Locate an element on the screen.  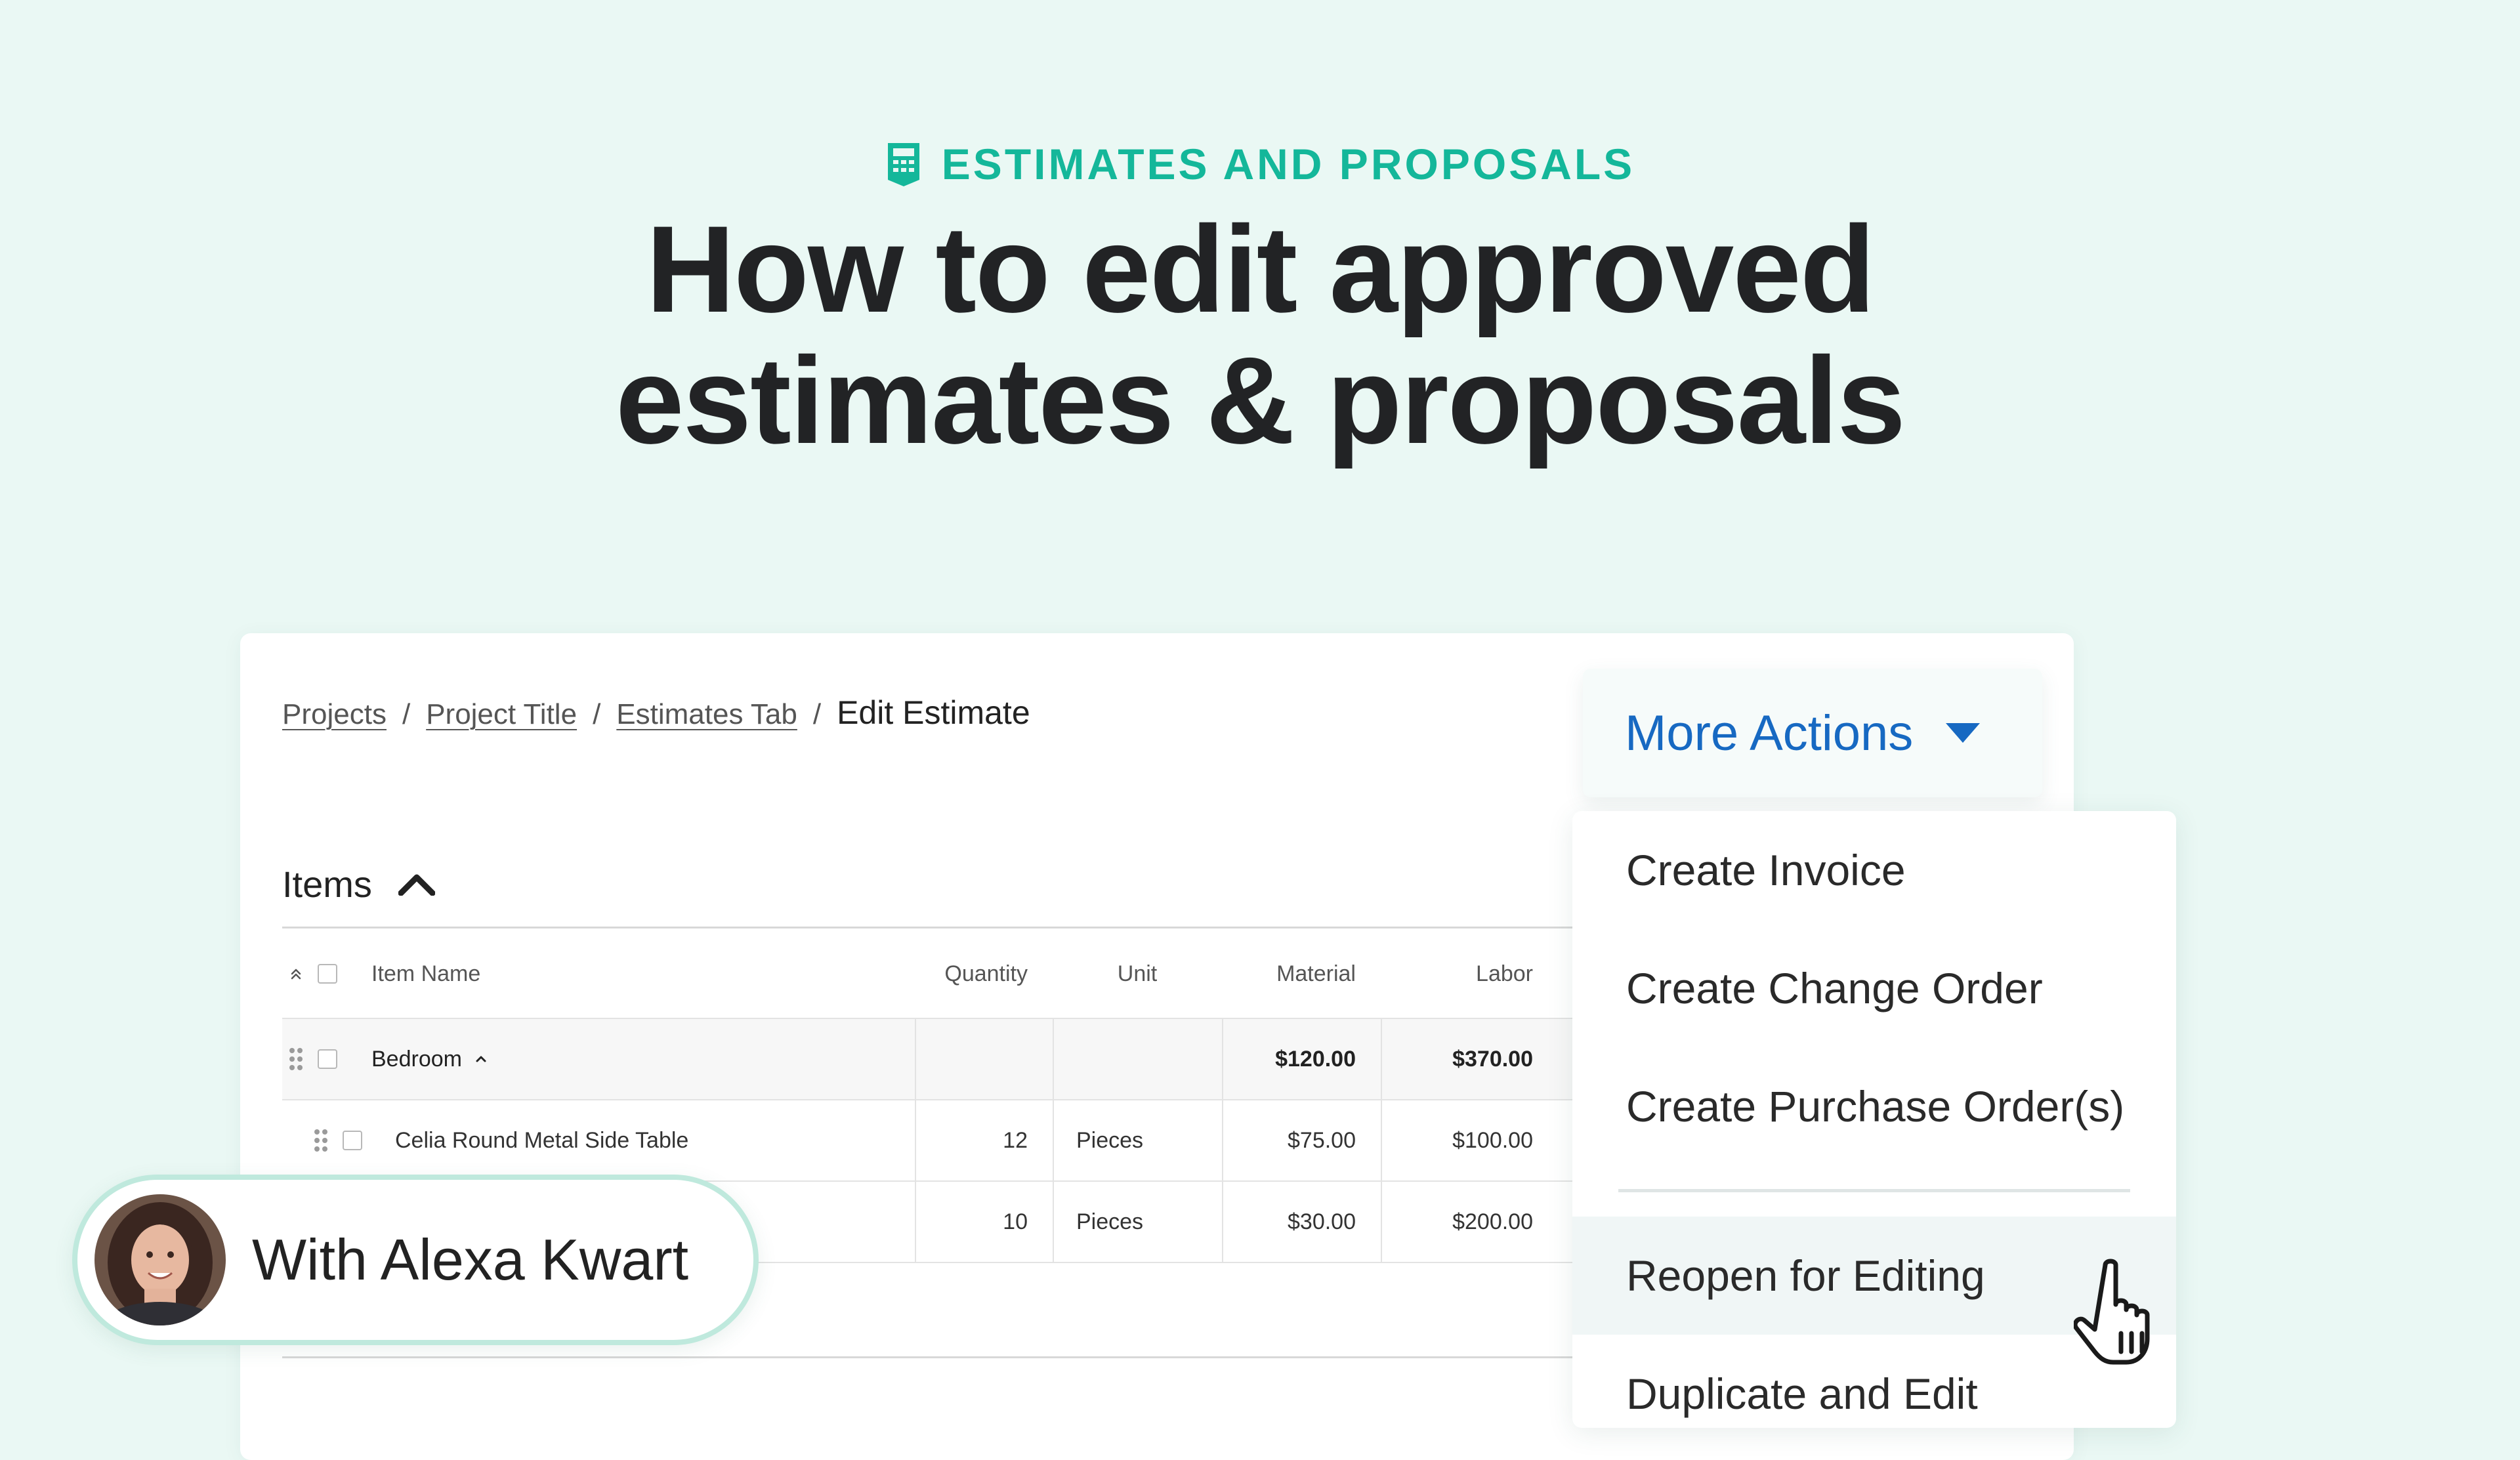
presenter-badge: With Alexa Kwart is located at coordinates (415, 1260).